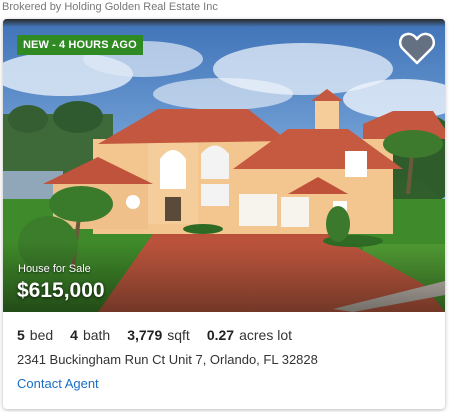 The width and height of the screenshot is (449, 412). Describe the element at coordinates (41, 335) in the screenshot. I see `beds-unit: bed` at that location.